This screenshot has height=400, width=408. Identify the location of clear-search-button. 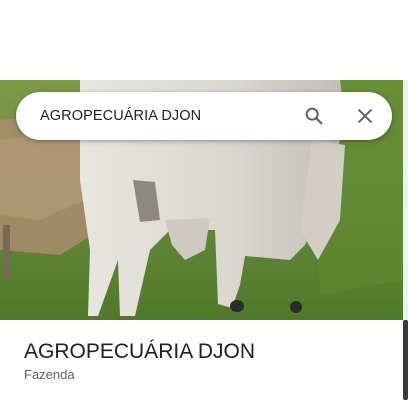
(365, 116).